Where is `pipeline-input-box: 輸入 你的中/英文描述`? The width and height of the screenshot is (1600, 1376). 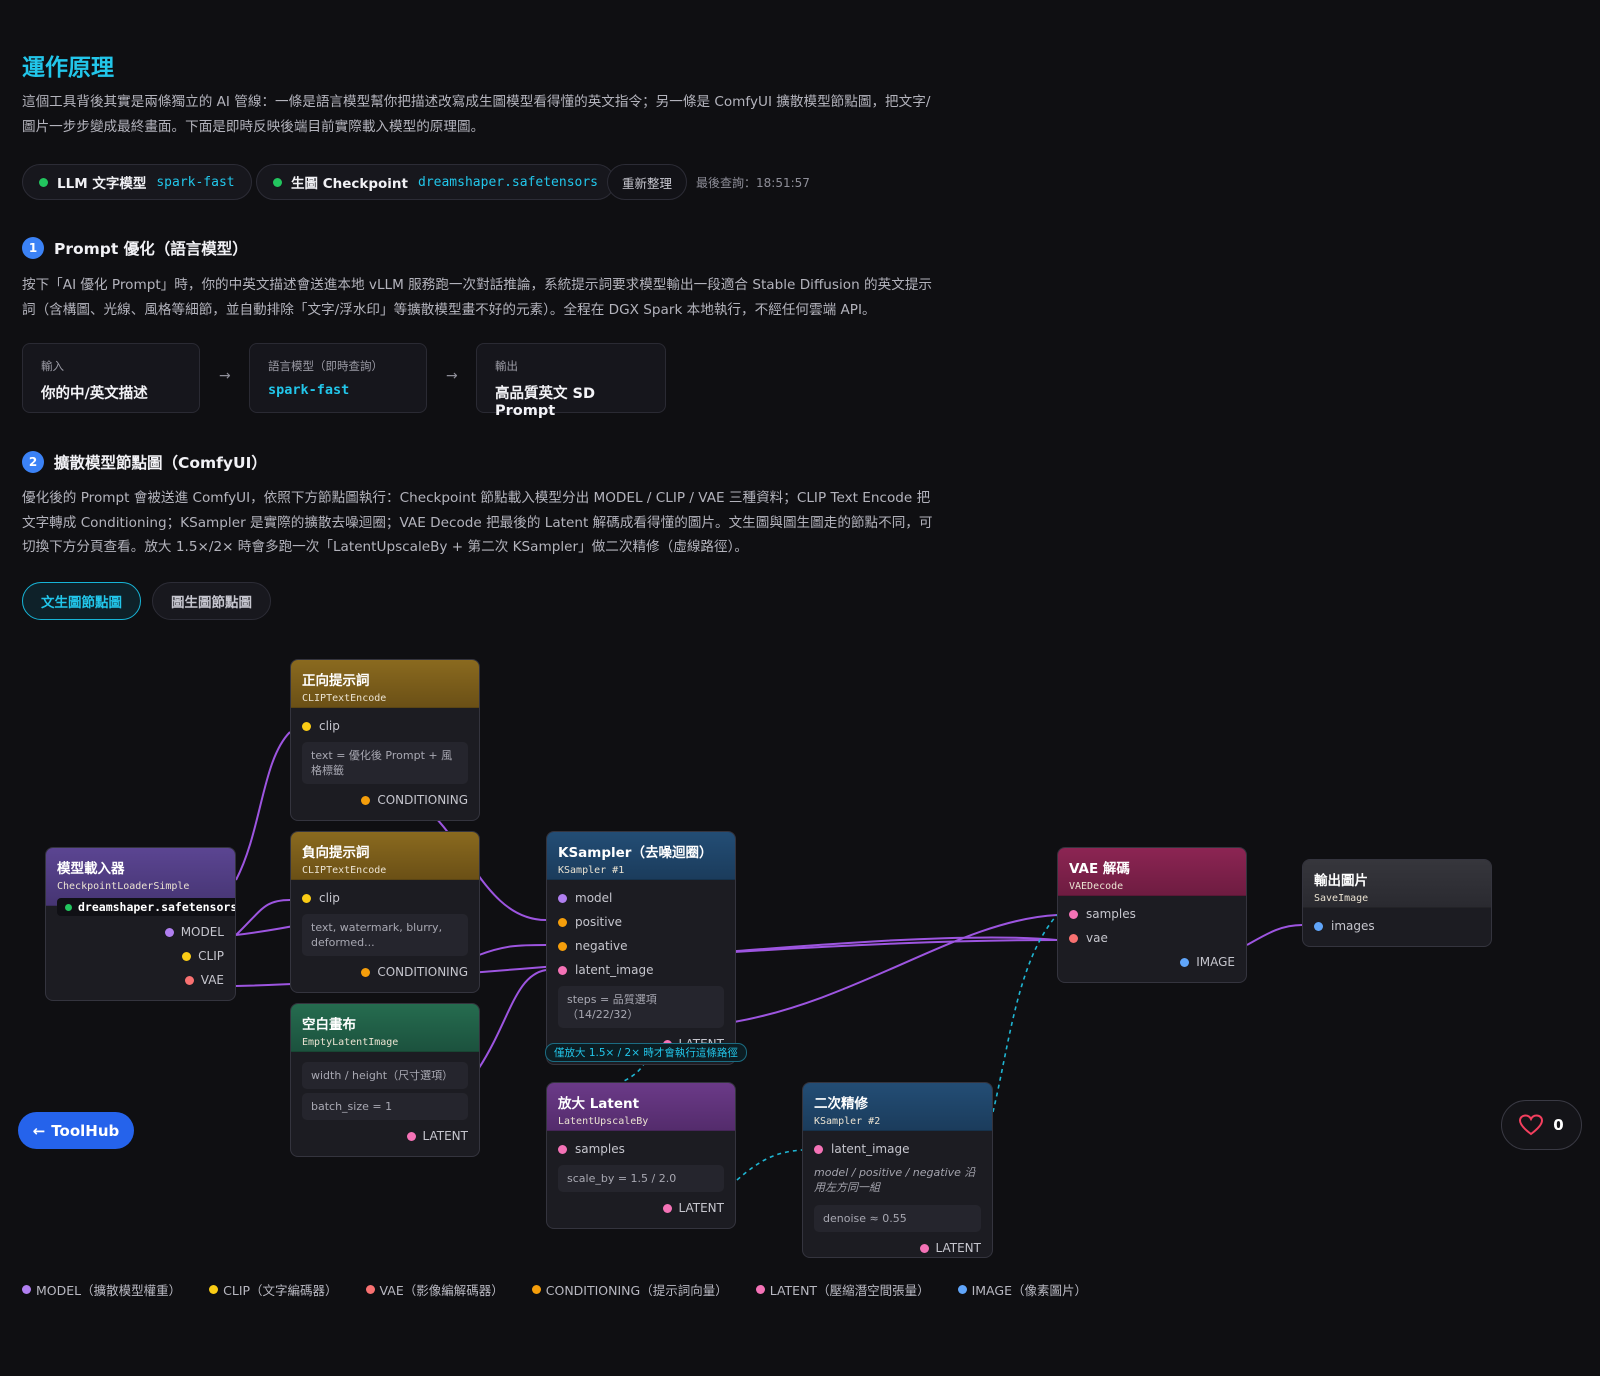 pipeline-input-box: 輸入 你的中/英文描述 is located at coordinates (111, 378).